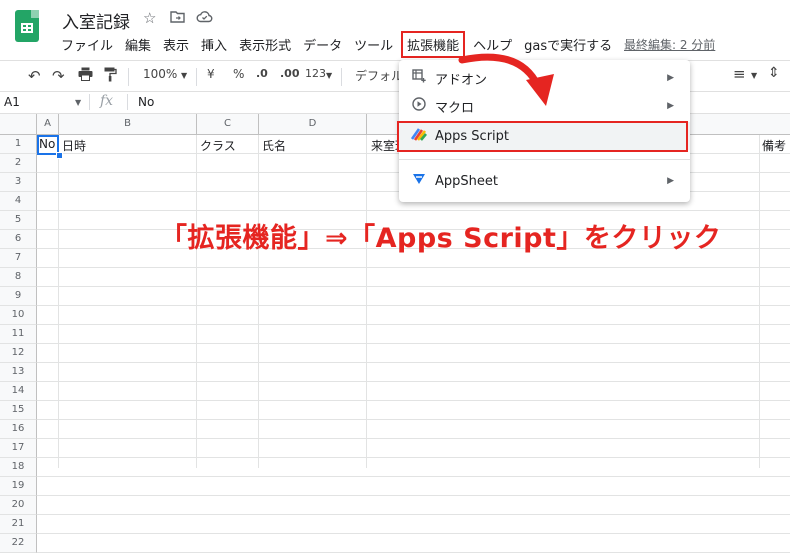 The height and width of the screenshot is (553, 790). What do you see at coordinates (34, 76) in the screenshot?
I see `undo-icon: ↶` at bounding box center [34, 76].